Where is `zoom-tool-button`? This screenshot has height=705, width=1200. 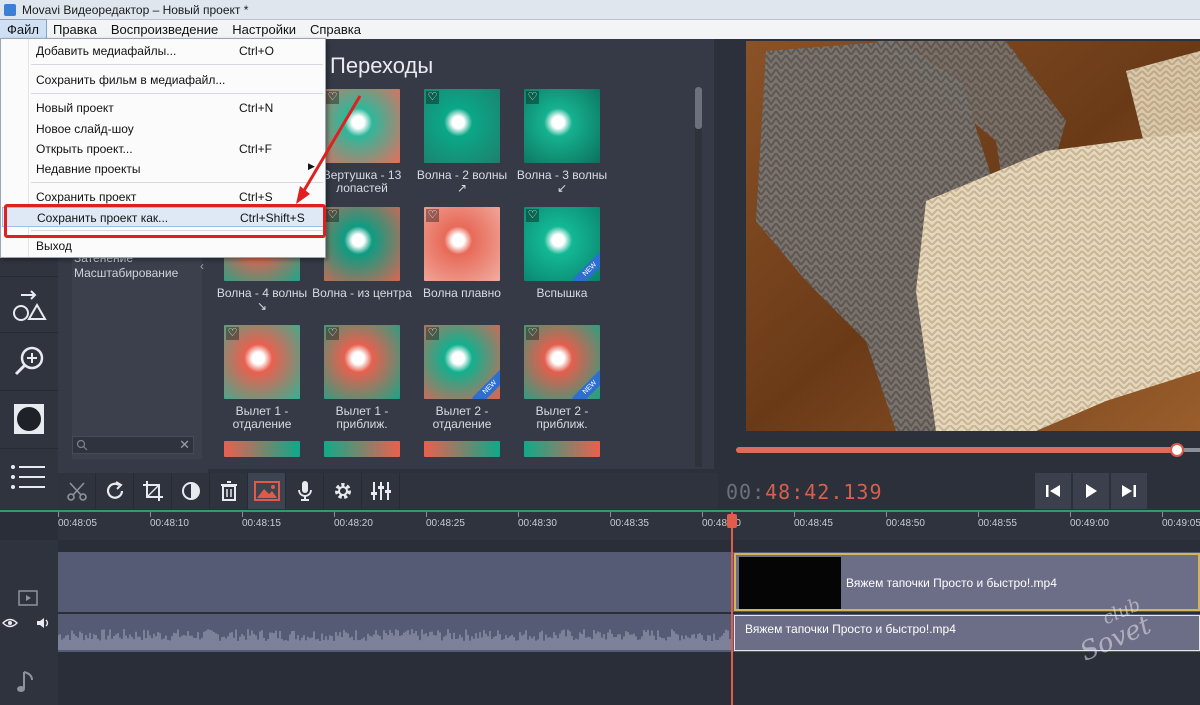 zoom-tool-button is located at coordinates (29, 360).